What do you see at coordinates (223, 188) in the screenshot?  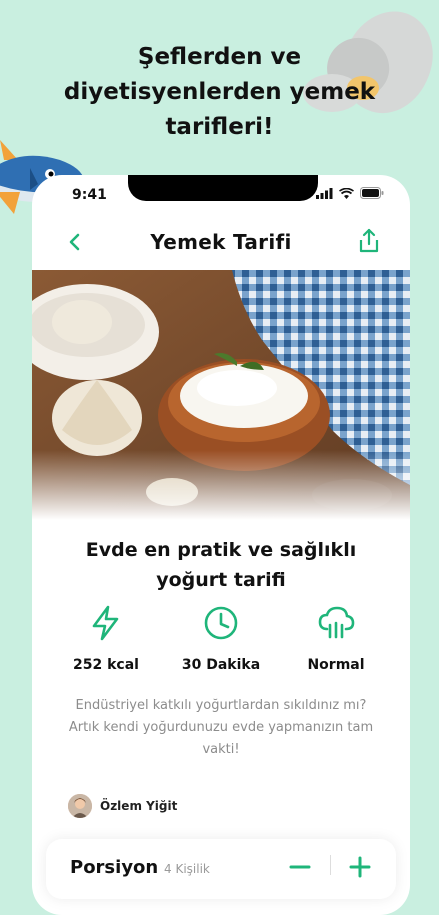 I see `phone-notch` at bounding box center [223, 188].